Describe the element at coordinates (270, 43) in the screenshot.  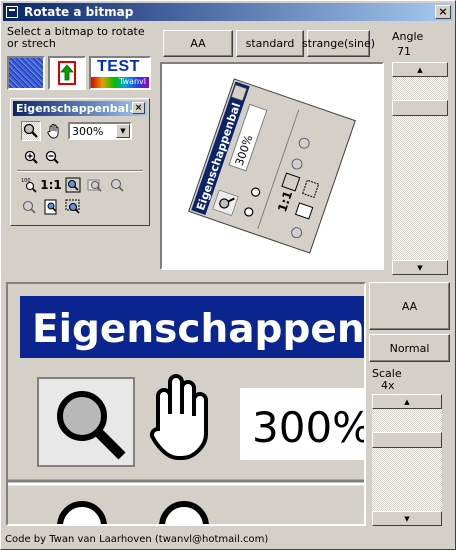
I see `standard-mode-button: standard` at that location.